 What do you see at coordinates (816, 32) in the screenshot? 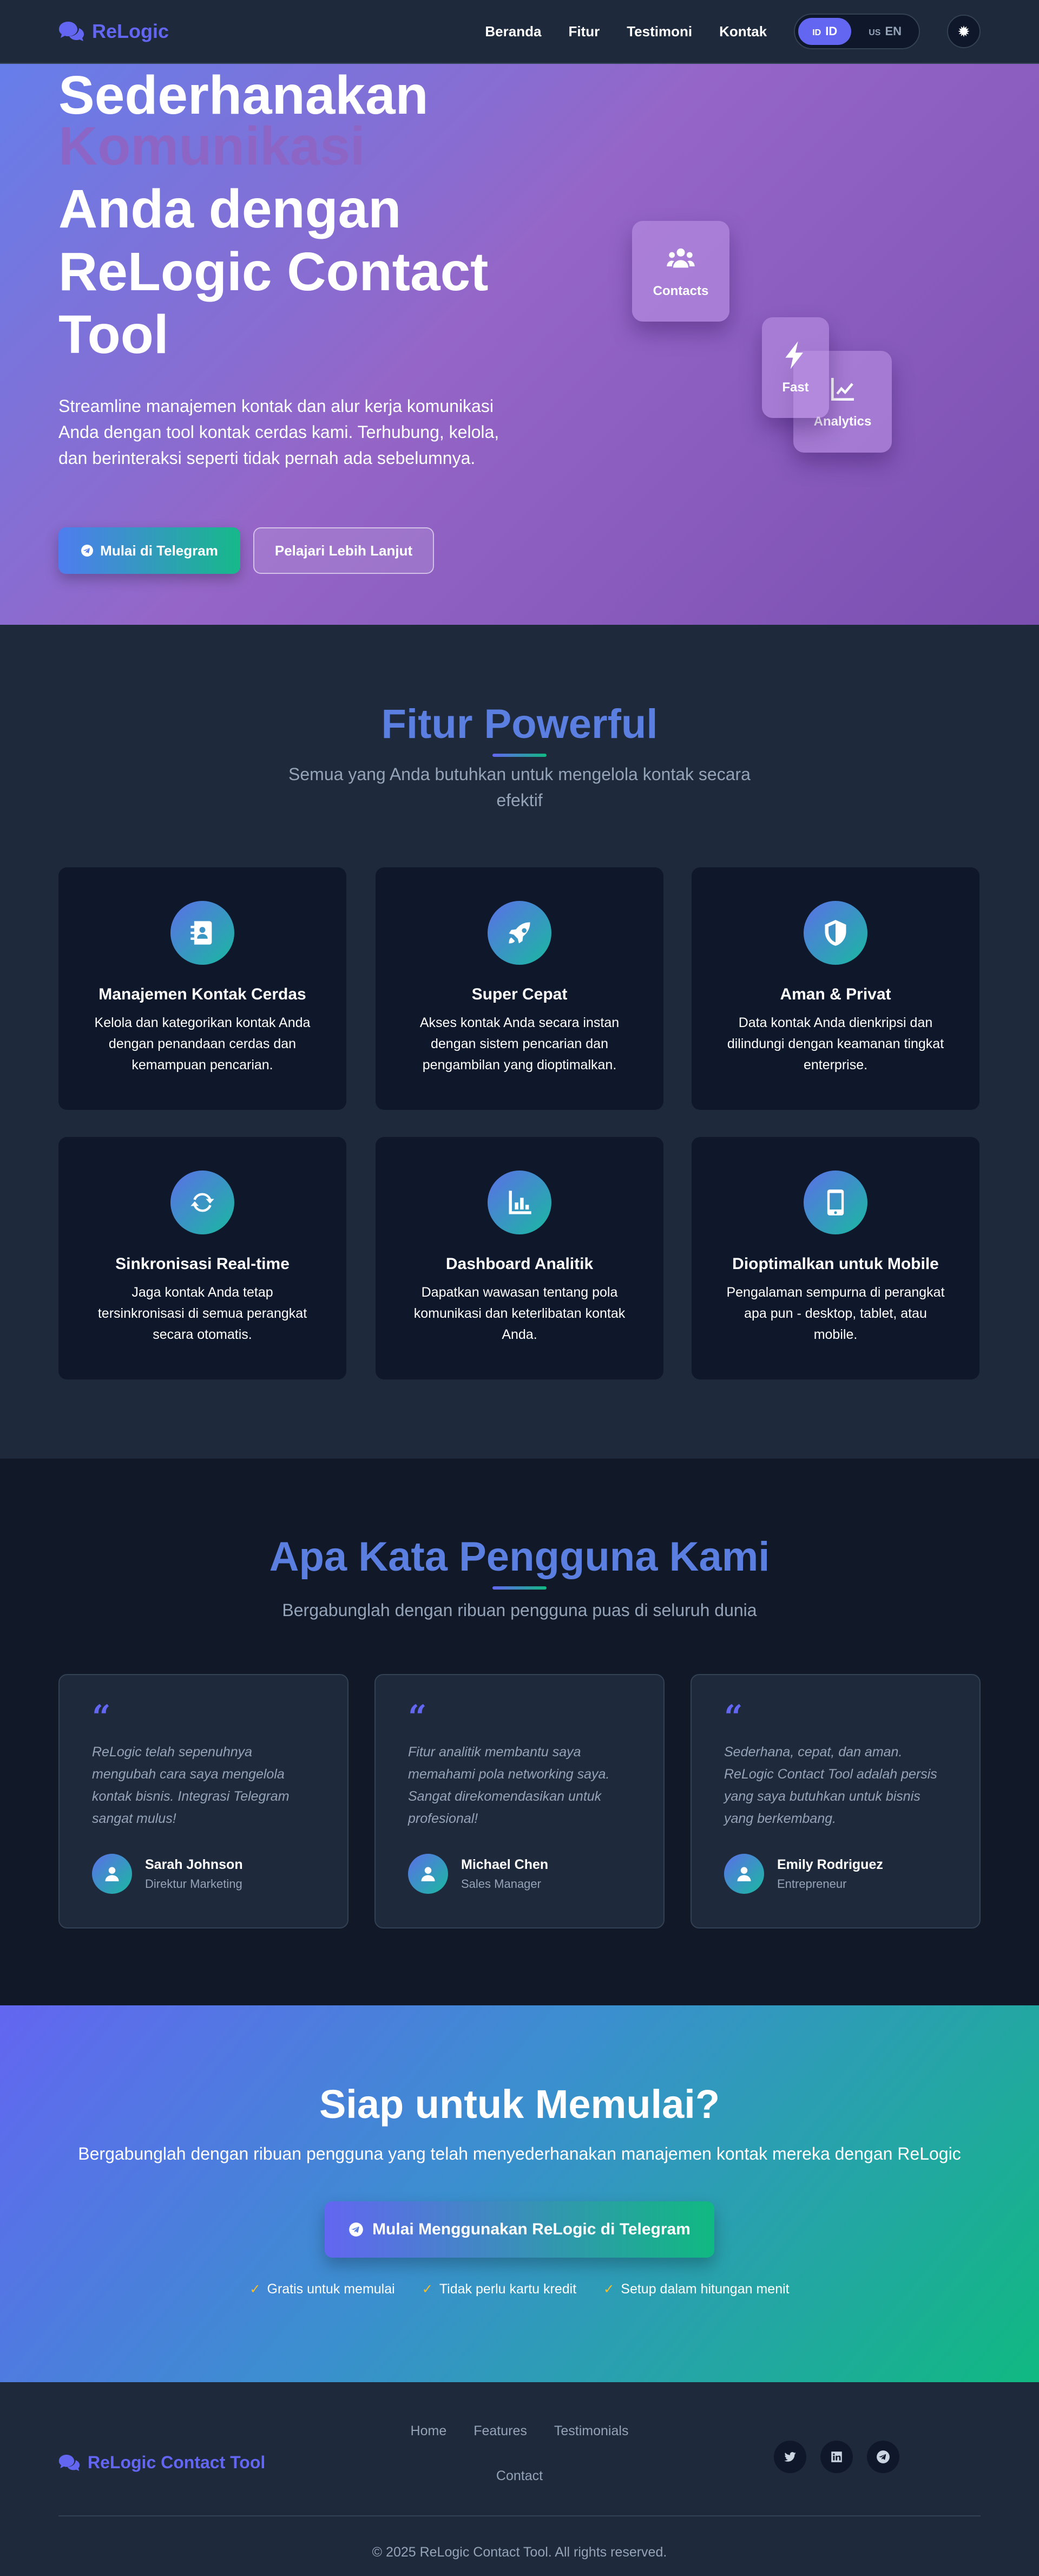
I see `id-flag-icon: ID` at bounding box center [816, 32].